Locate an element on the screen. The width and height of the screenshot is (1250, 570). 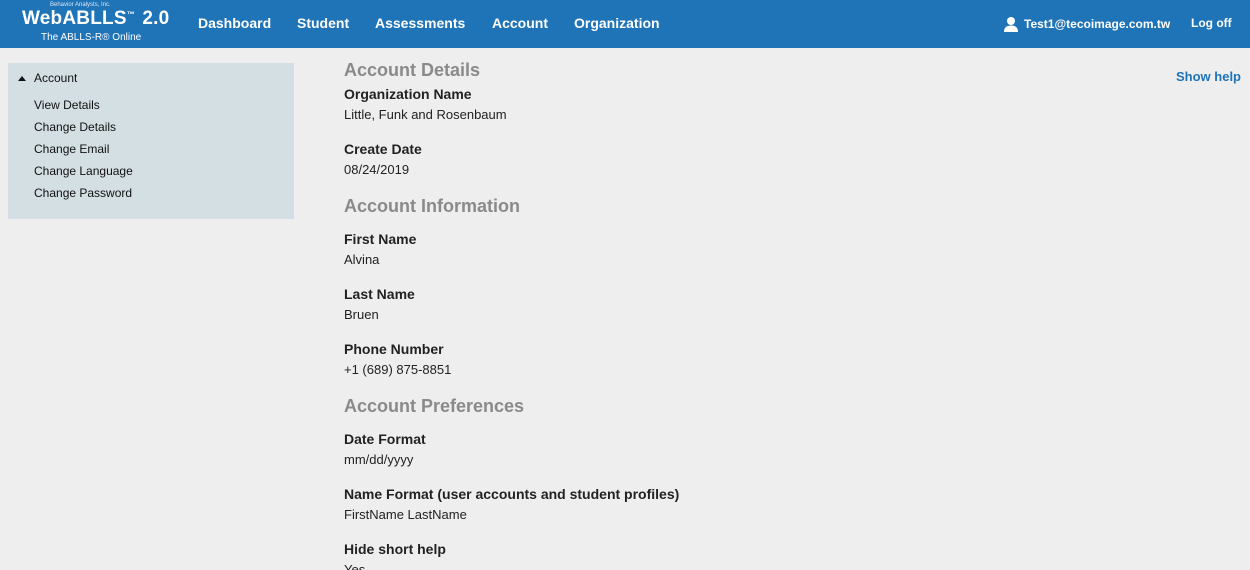
user-email: Test1@tecoimage.com.tw is located at coordinates (1097, 24).